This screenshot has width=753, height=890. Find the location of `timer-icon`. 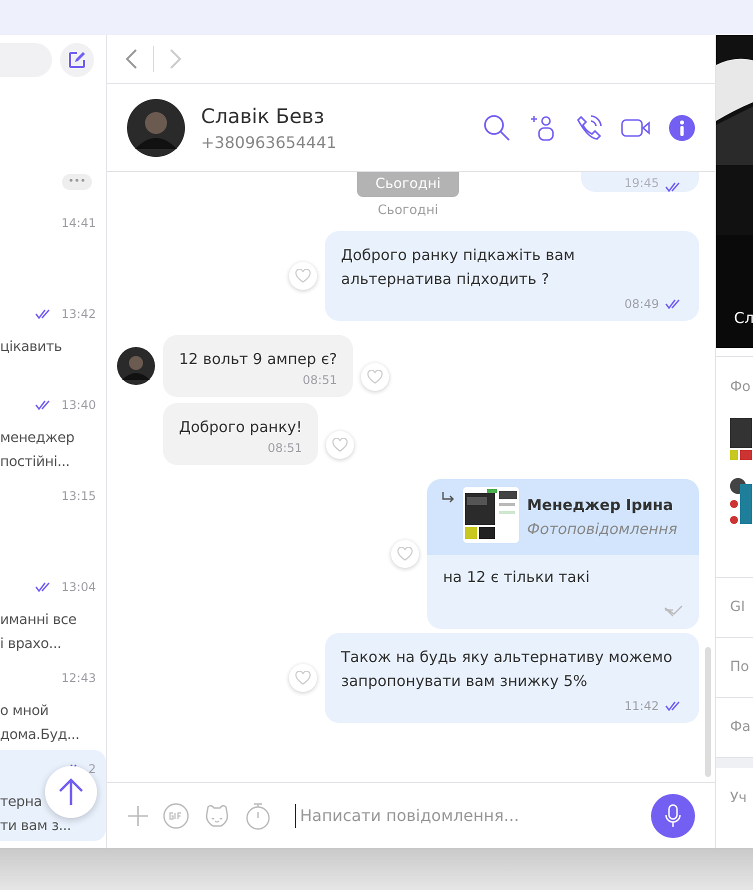

timer-icon is located at coordinates (258, 816).